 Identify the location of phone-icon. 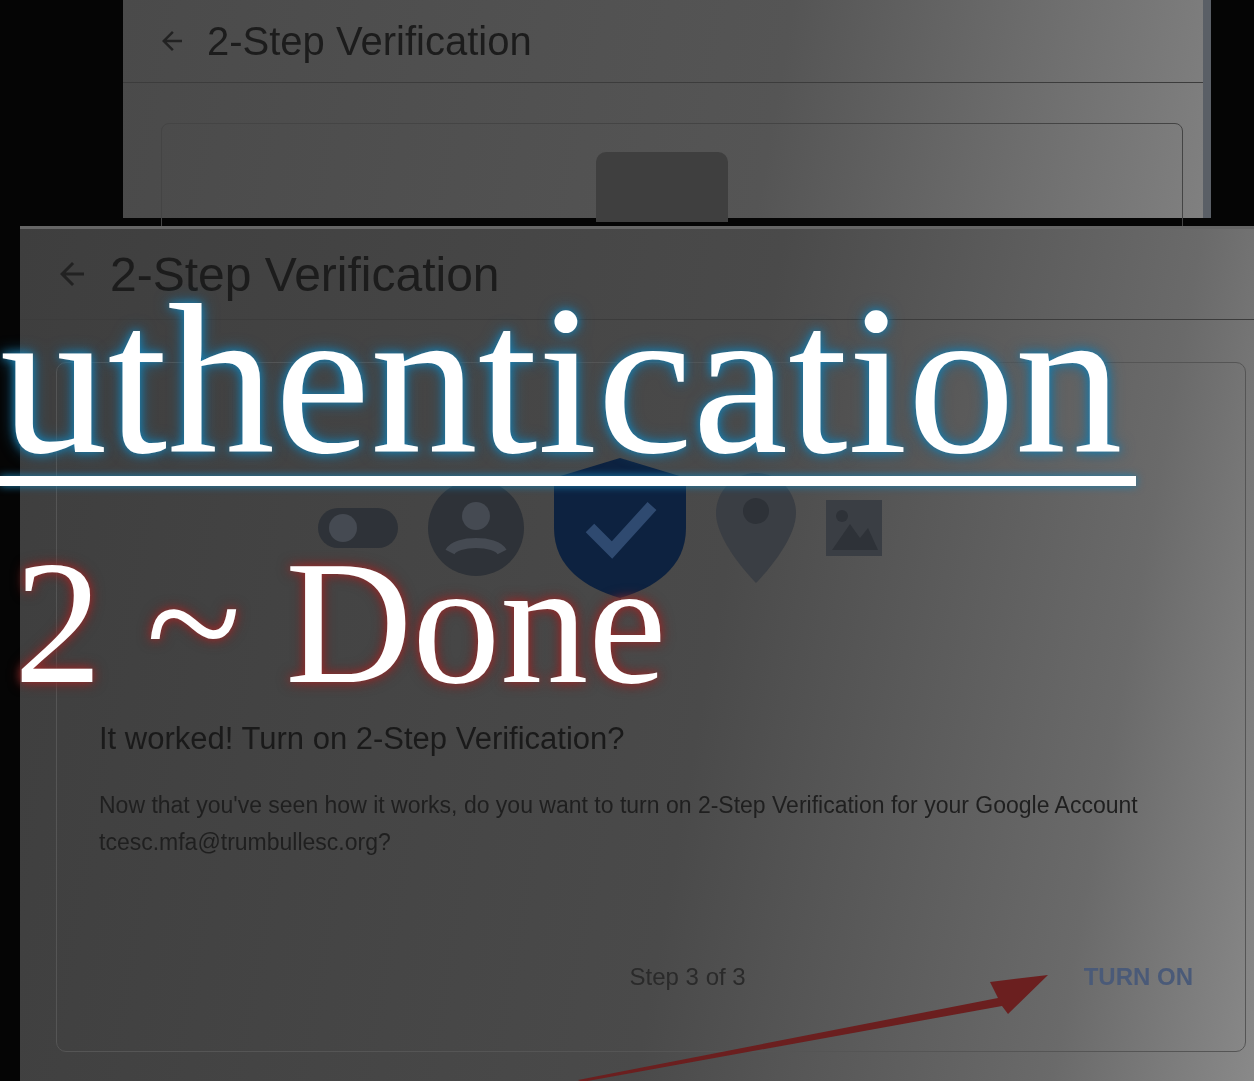
(662, 187).